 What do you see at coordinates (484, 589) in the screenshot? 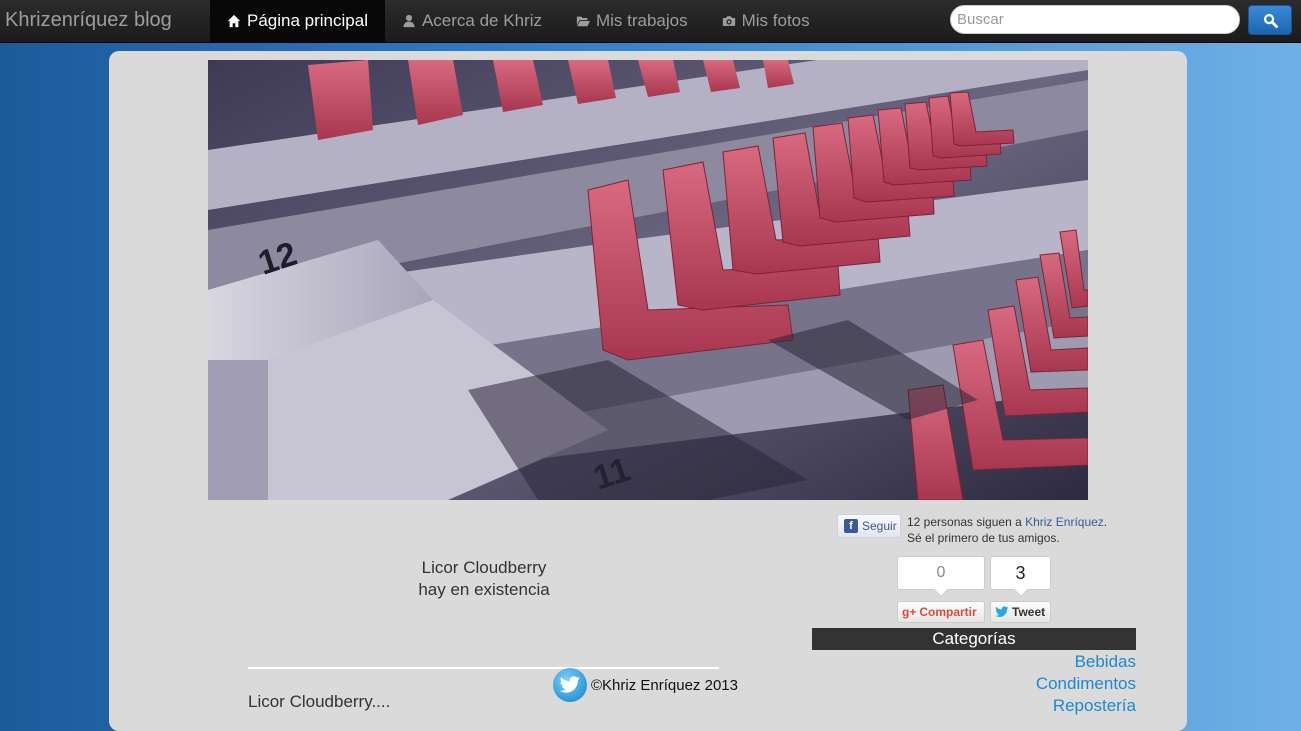
I see `post-excerpt-line2: hay en existencia` at bounding box center [484, 589].